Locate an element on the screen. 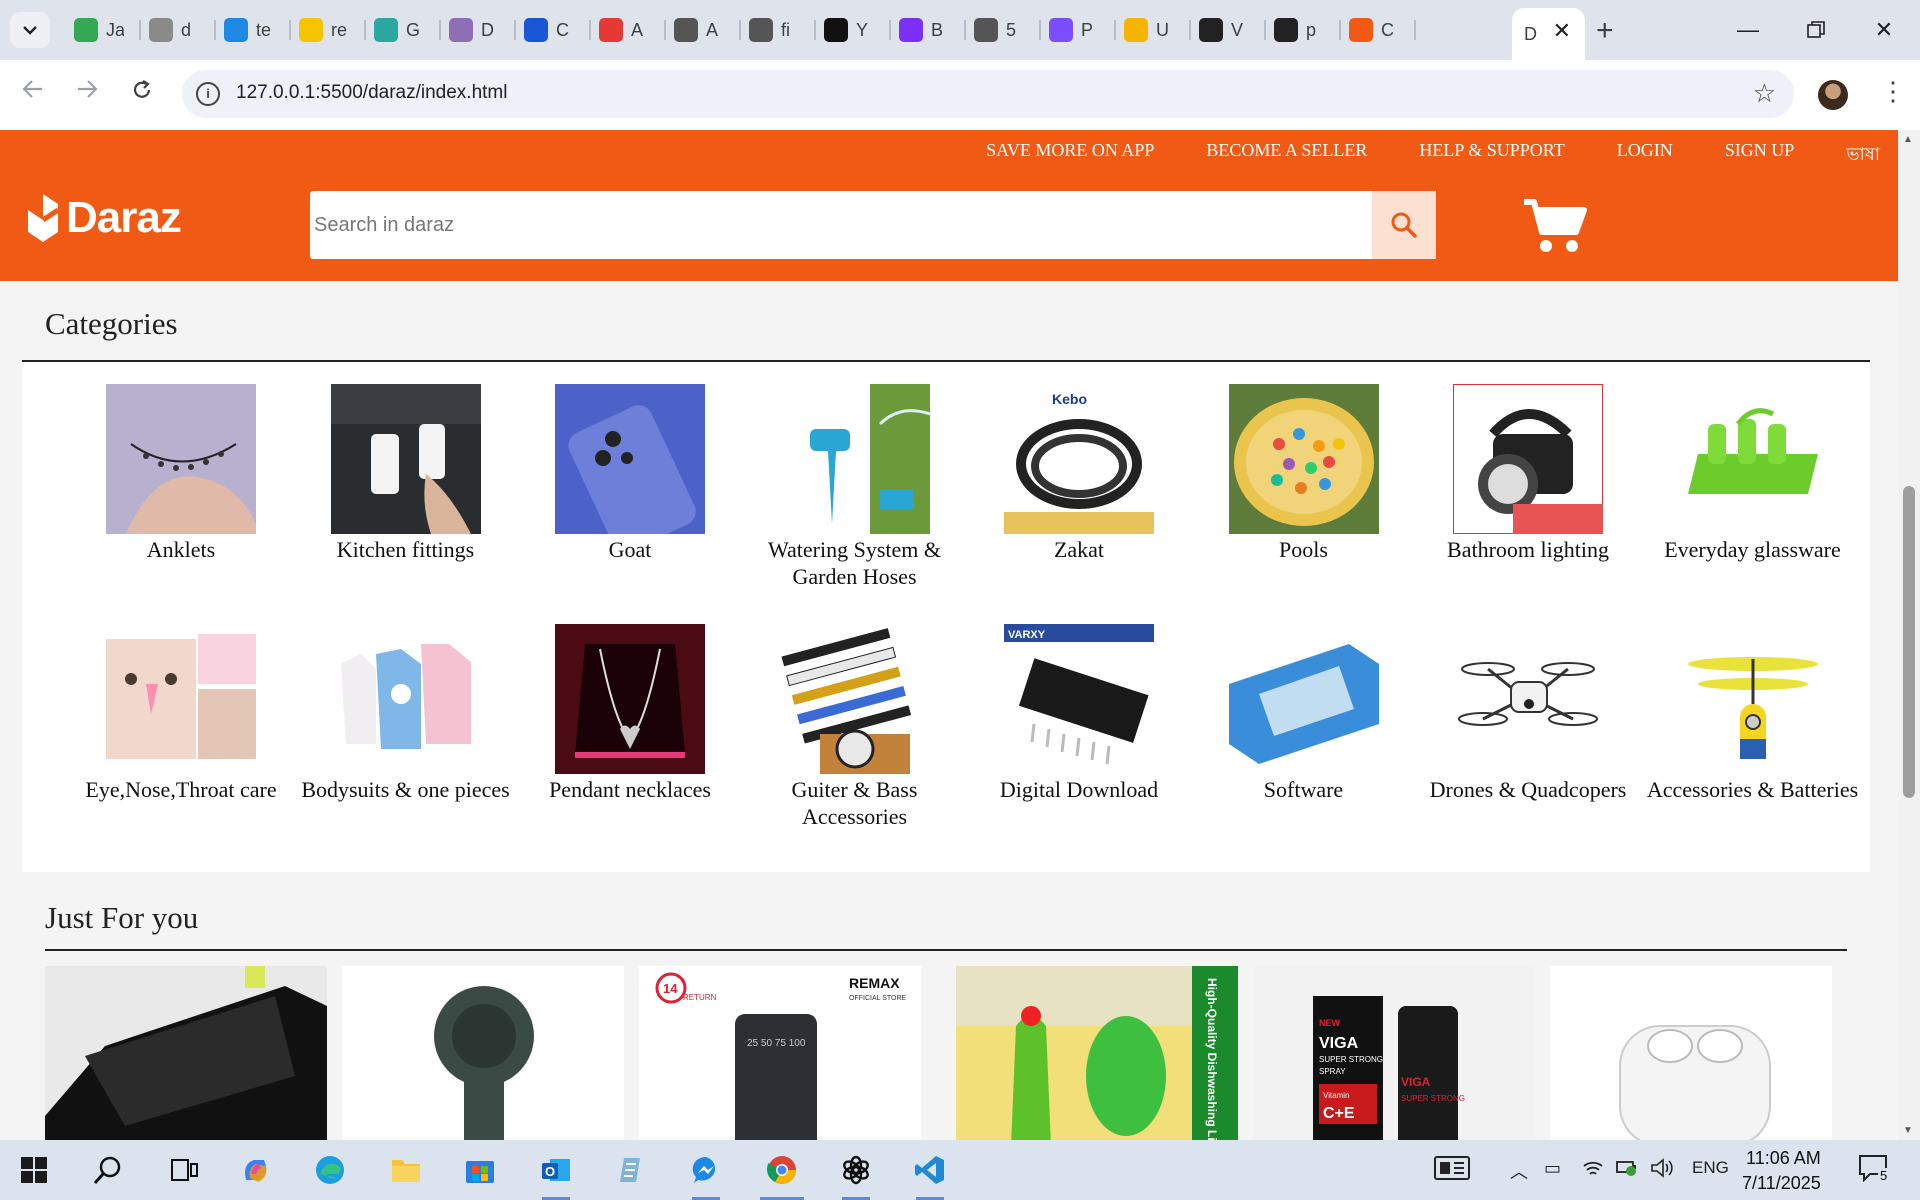 This screenshot has height=1200, width=1920. new-tab-button: + is located at coordinates (1605, 31).